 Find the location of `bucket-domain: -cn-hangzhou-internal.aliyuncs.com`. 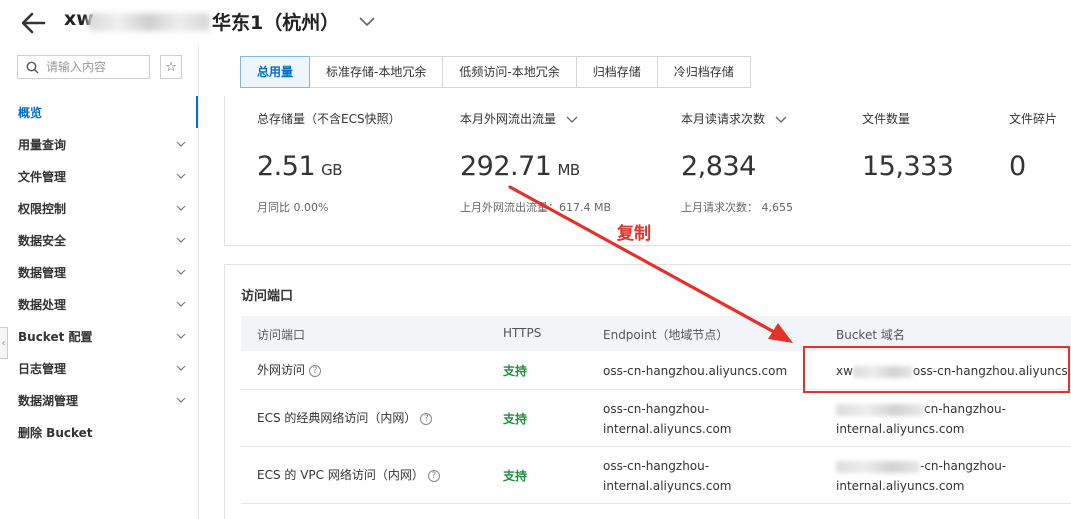

bucket-domain: -cn-hangzhou-internal.aliyuncs.com is located at coordinates (921, 476).